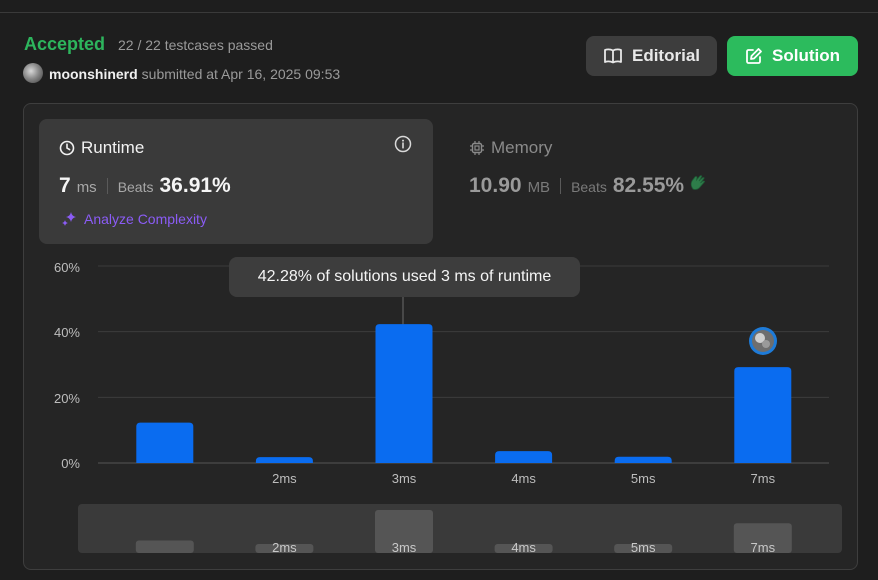 The image size is (878, 580). I want to click on analyze-complexity-label: Analyze Complexity, so click(145, 219).